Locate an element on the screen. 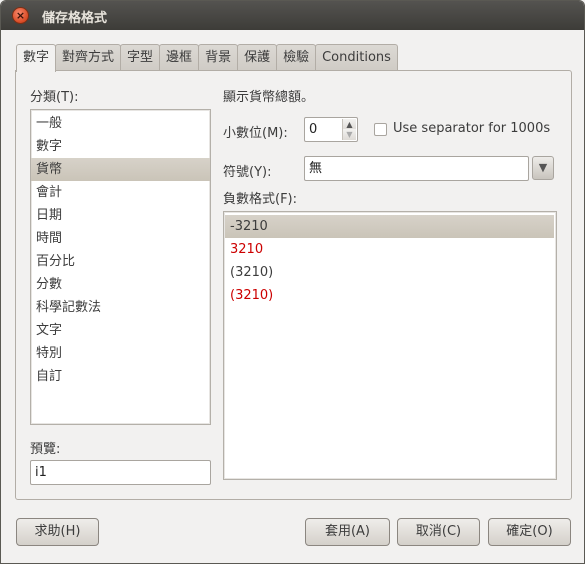 The width and height of the screenshot is (585, 564). list-item: 會計 is located at coordinates (120, 192).